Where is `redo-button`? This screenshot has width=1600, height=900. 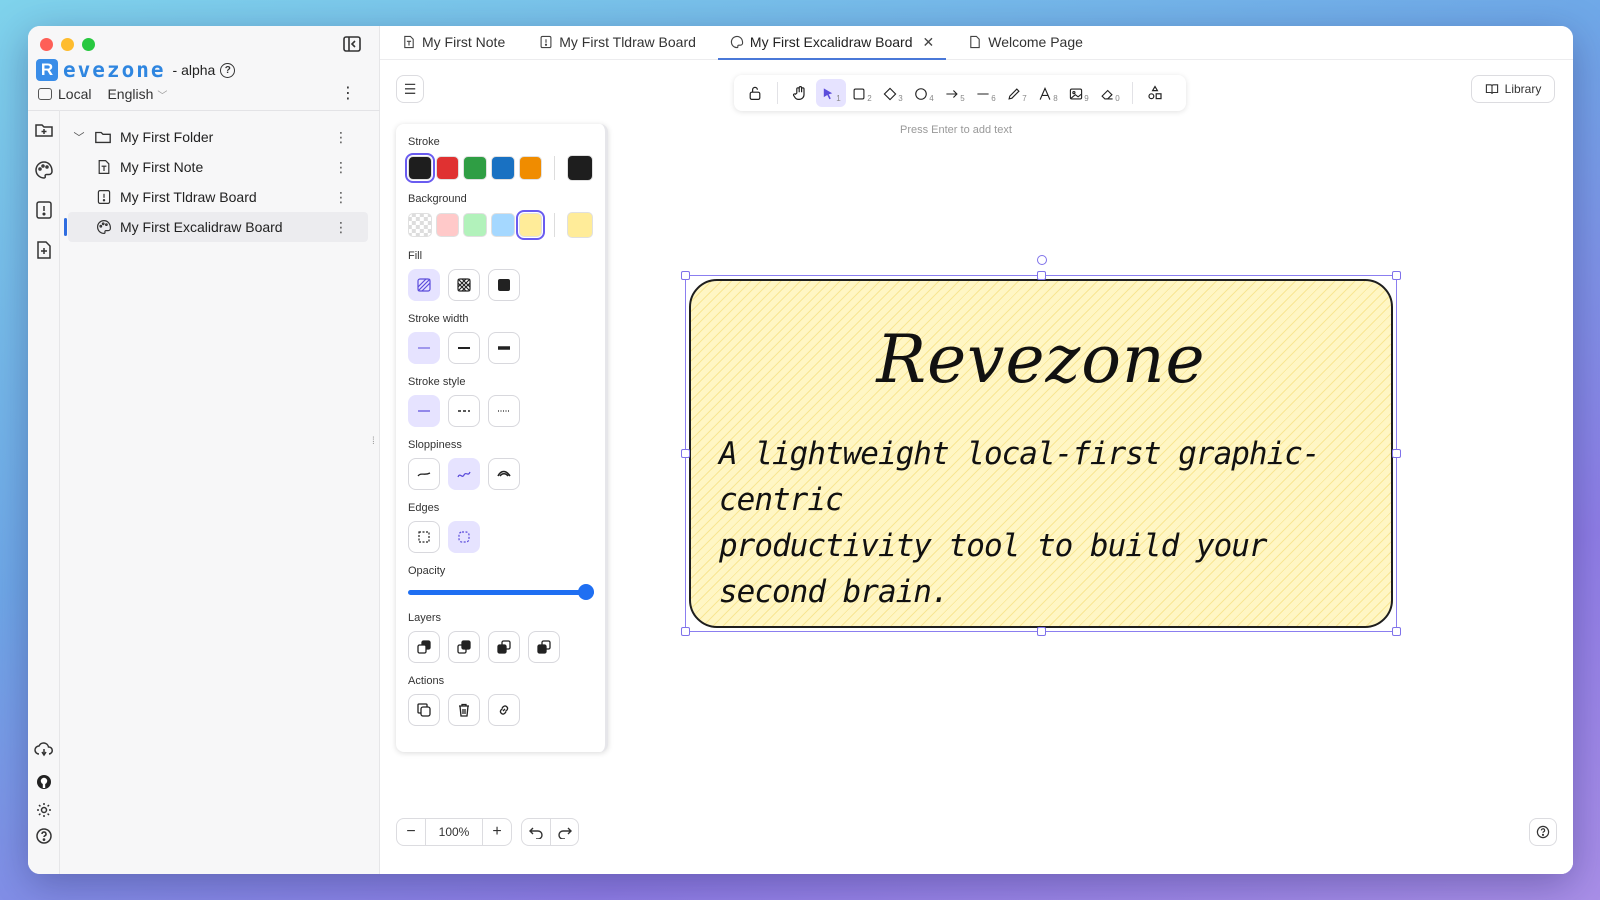 redo-button is located at coordinates (564, 832).